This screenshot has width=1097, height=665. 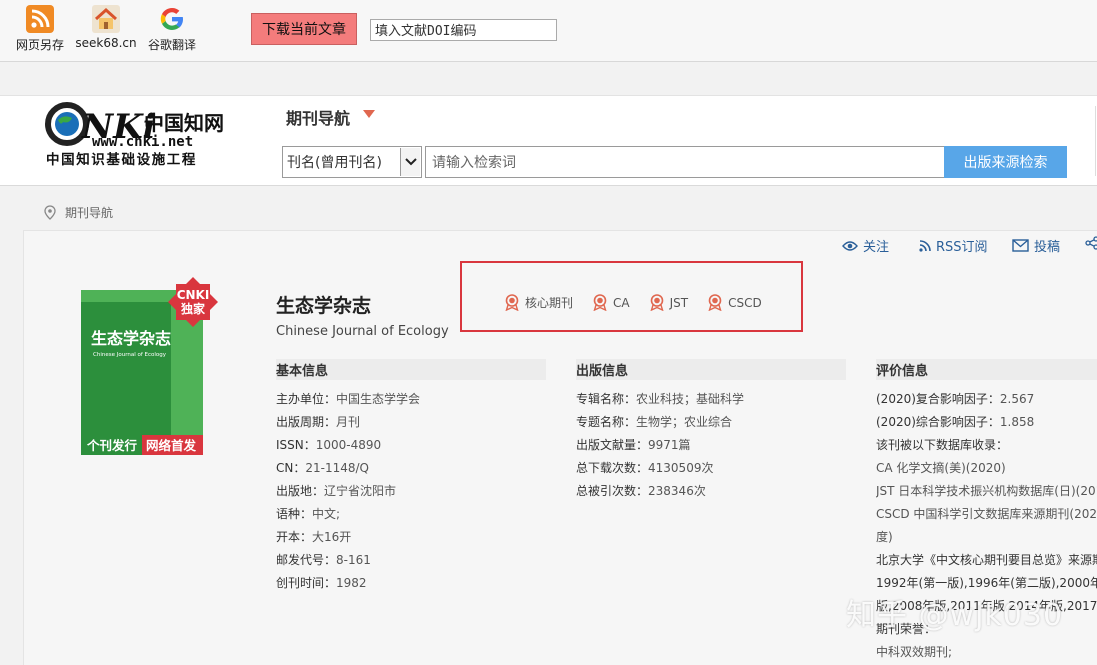 I want to click on db-cscd-cont: 度), so click(x=884, y=537).